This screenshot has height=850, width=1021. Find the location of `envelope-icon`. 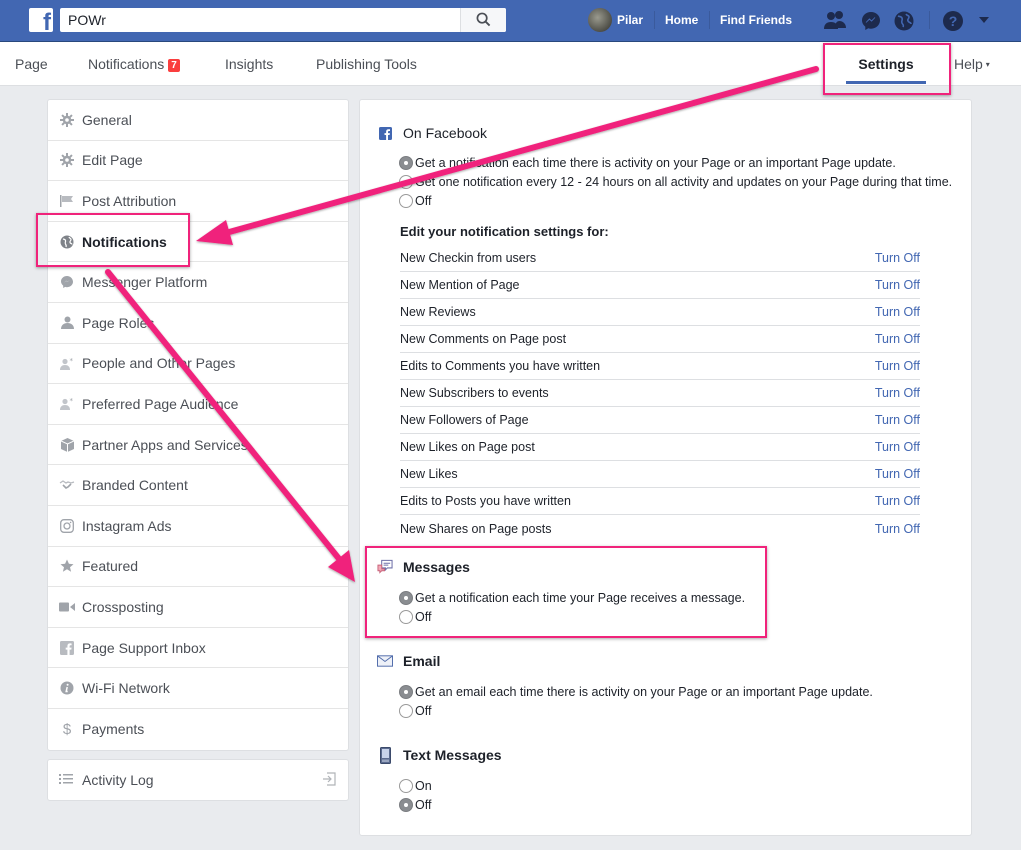

envelope-icon is located at coordinates (385, 661).